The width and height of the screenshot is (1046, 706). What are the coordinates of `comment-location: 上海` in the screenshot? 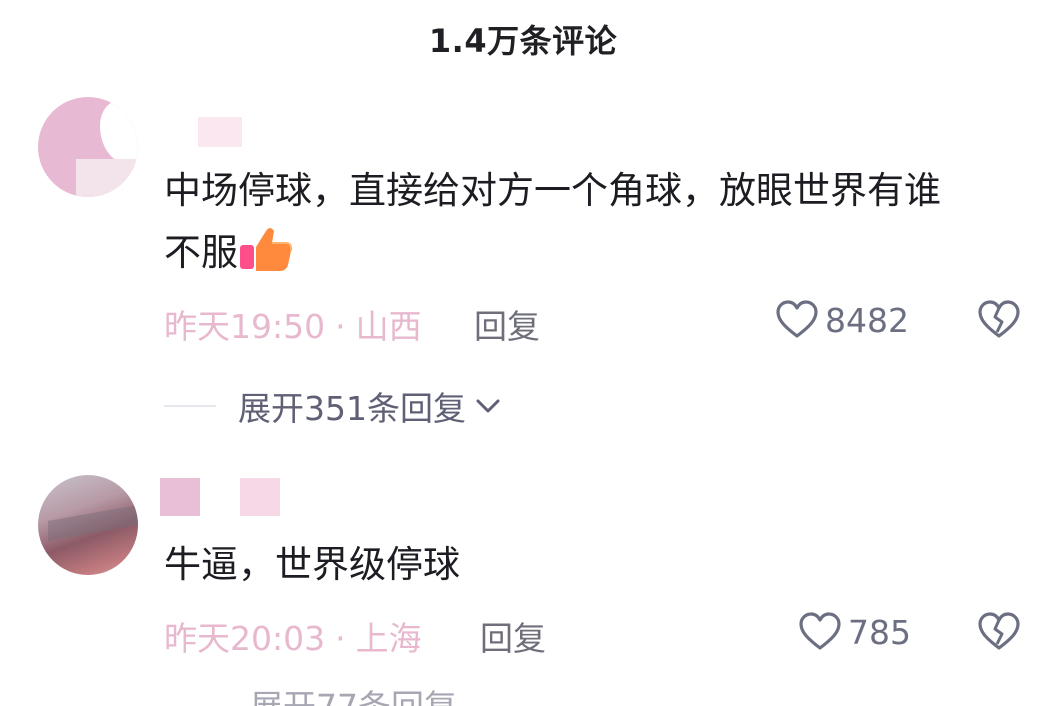 It's located at (388, 638).